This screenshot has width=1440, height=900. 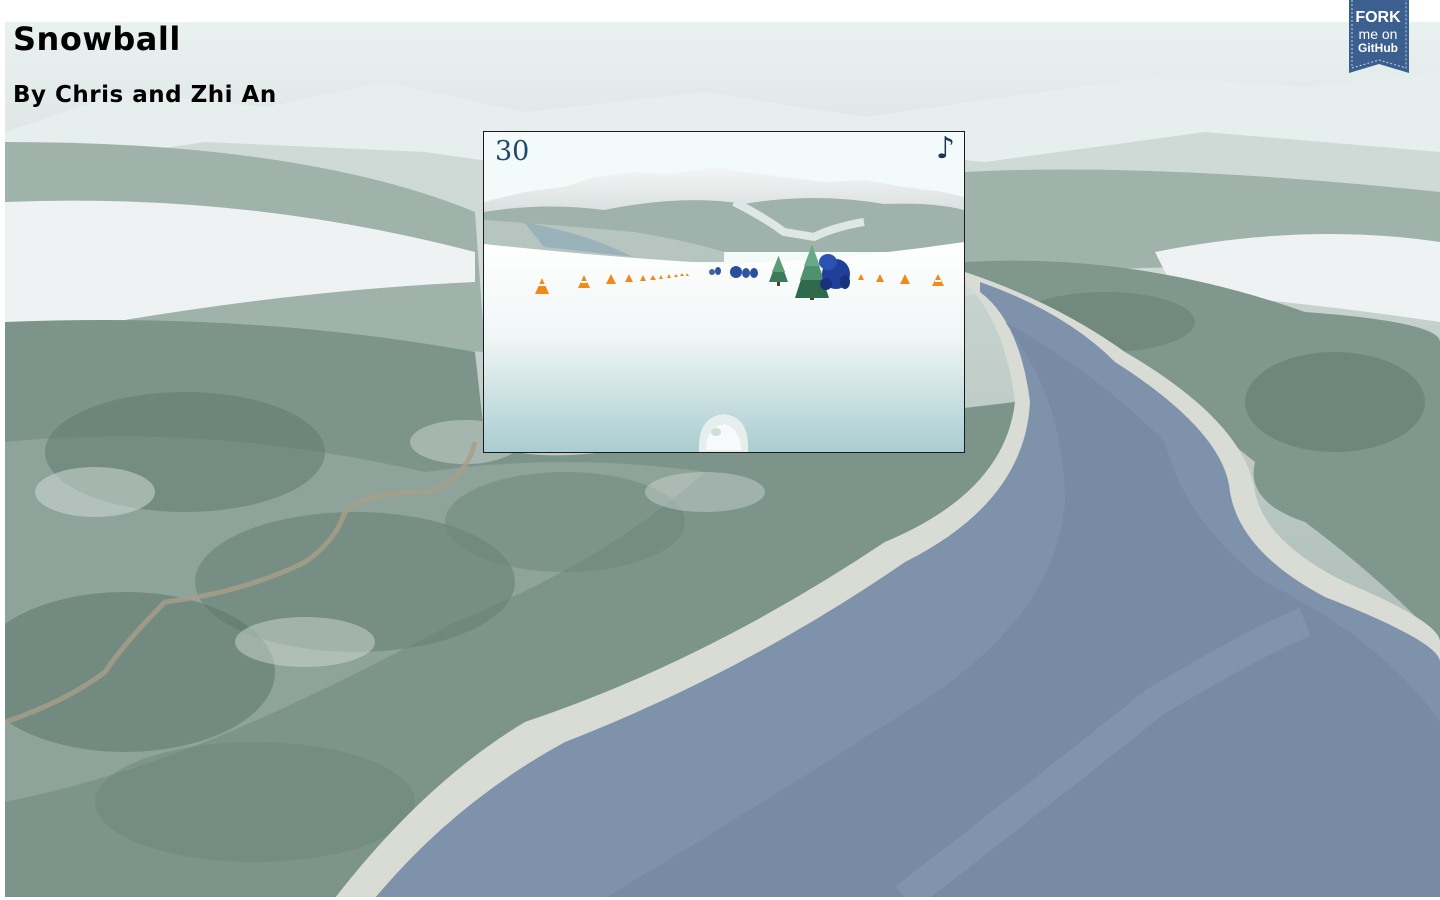 I want to click on page-left-edge, so click(x=2, y=450).